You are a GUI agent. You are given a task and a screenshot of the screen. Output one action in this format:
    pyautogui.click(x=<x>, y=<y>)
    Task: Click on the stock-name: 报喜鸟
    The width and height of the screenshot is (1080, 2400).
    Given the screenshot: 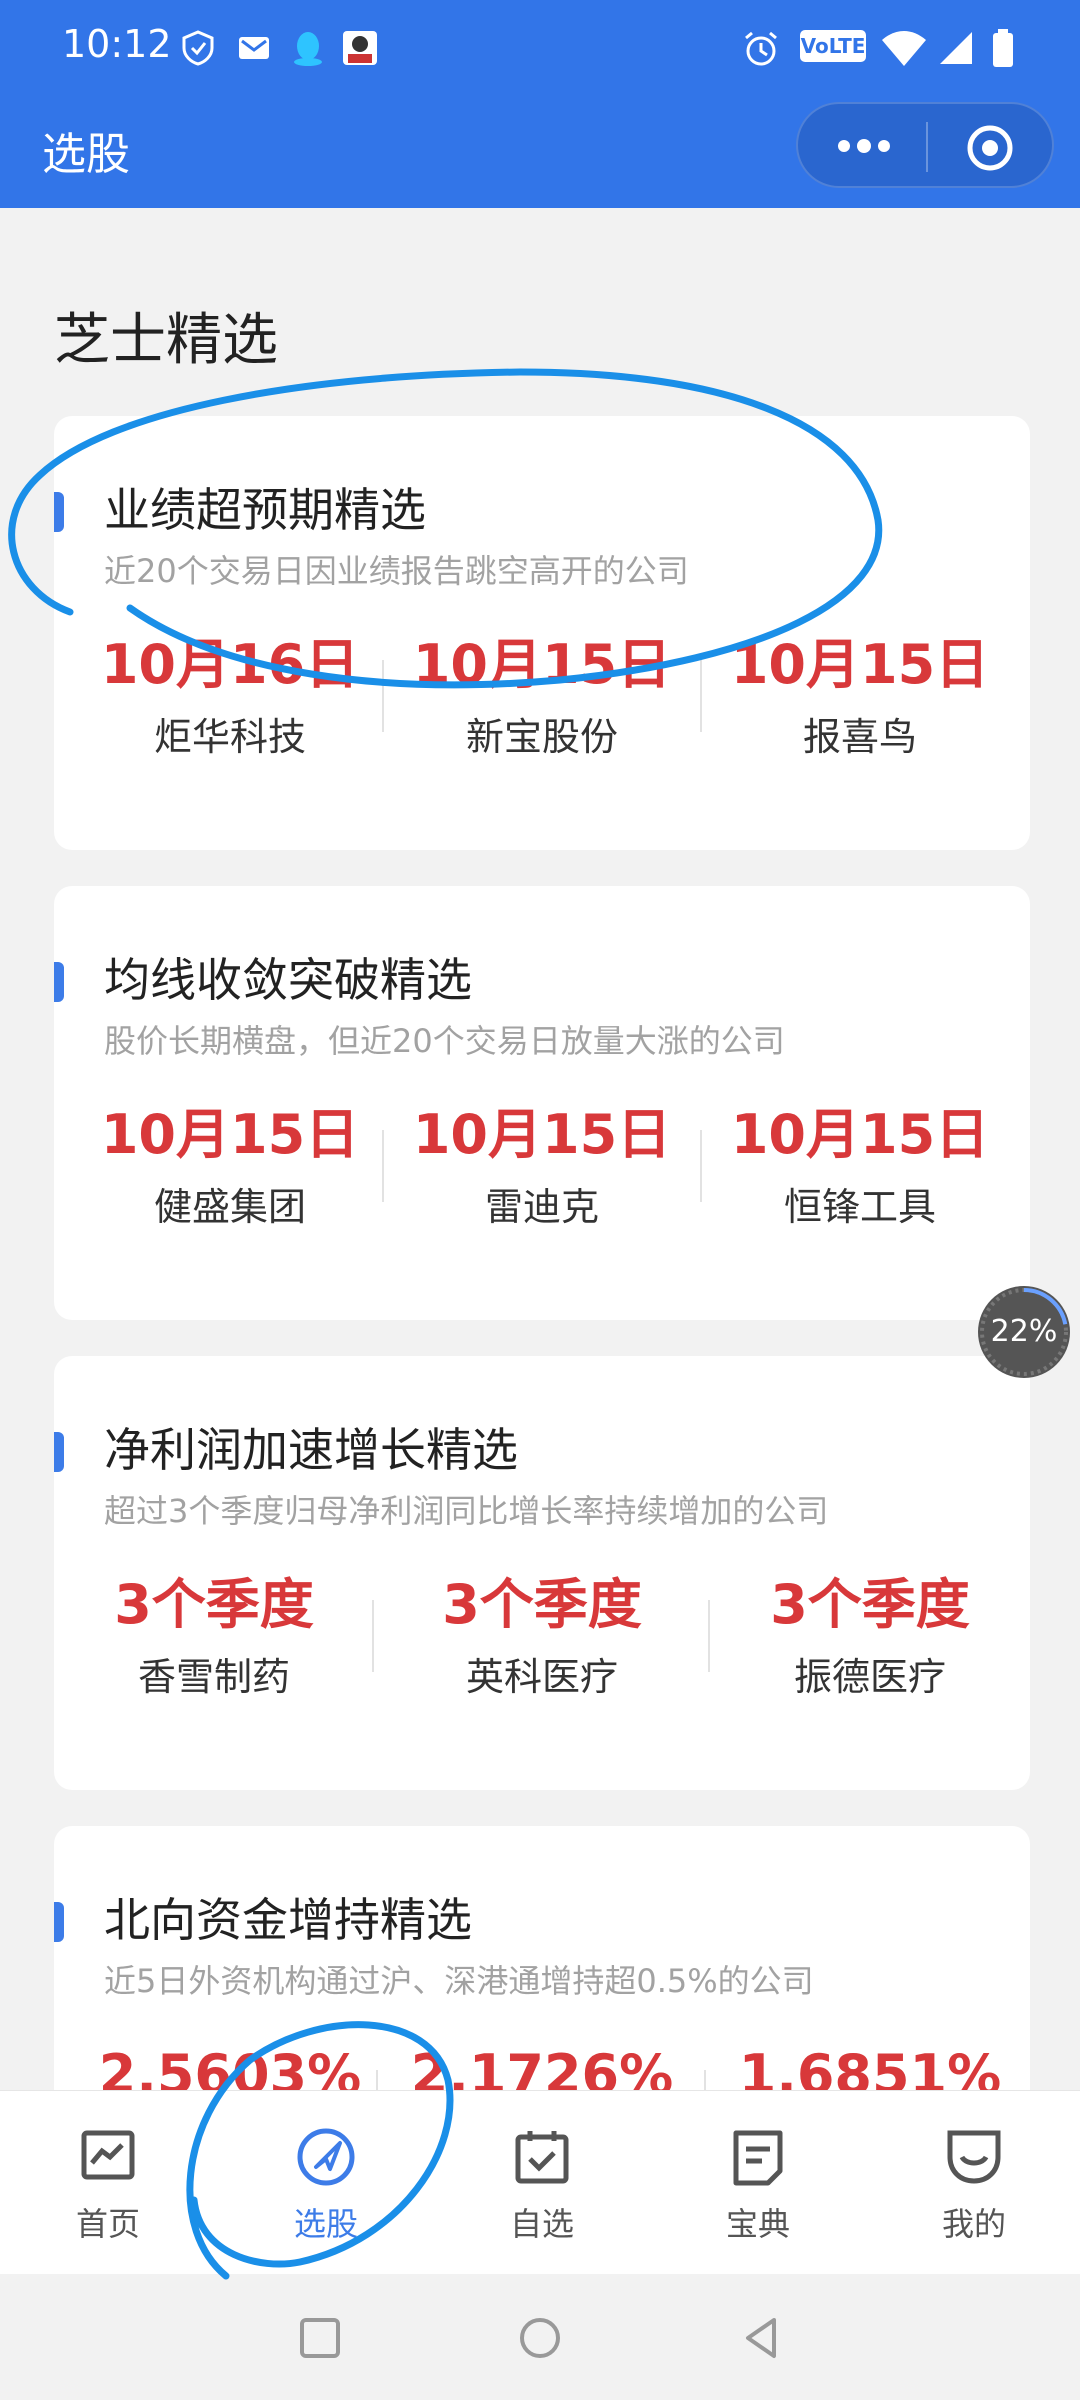 What is the action you would take?
    pyautogui.click(x=859, y=737)
    